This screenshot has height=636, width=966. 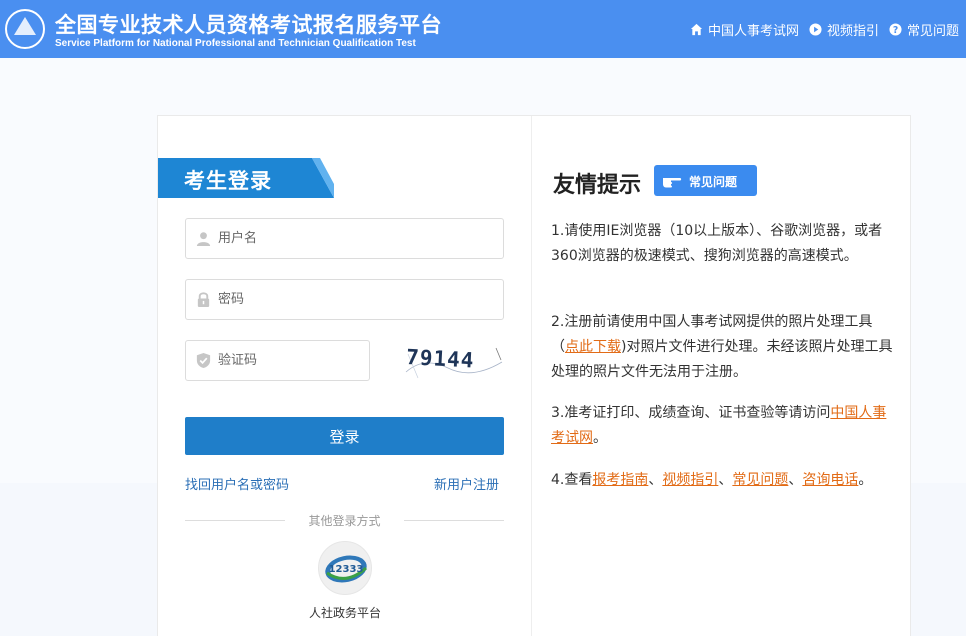 I want to click on captcha-image: 79144, so click(x=454, y=362).